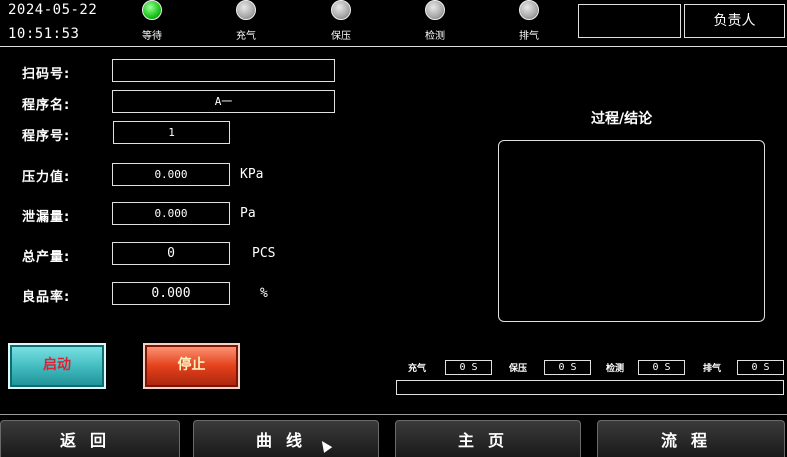 The height and width of the screenshot is (457, 787). I want to click on stage-wait-indicator-icon, so click(152, 10).